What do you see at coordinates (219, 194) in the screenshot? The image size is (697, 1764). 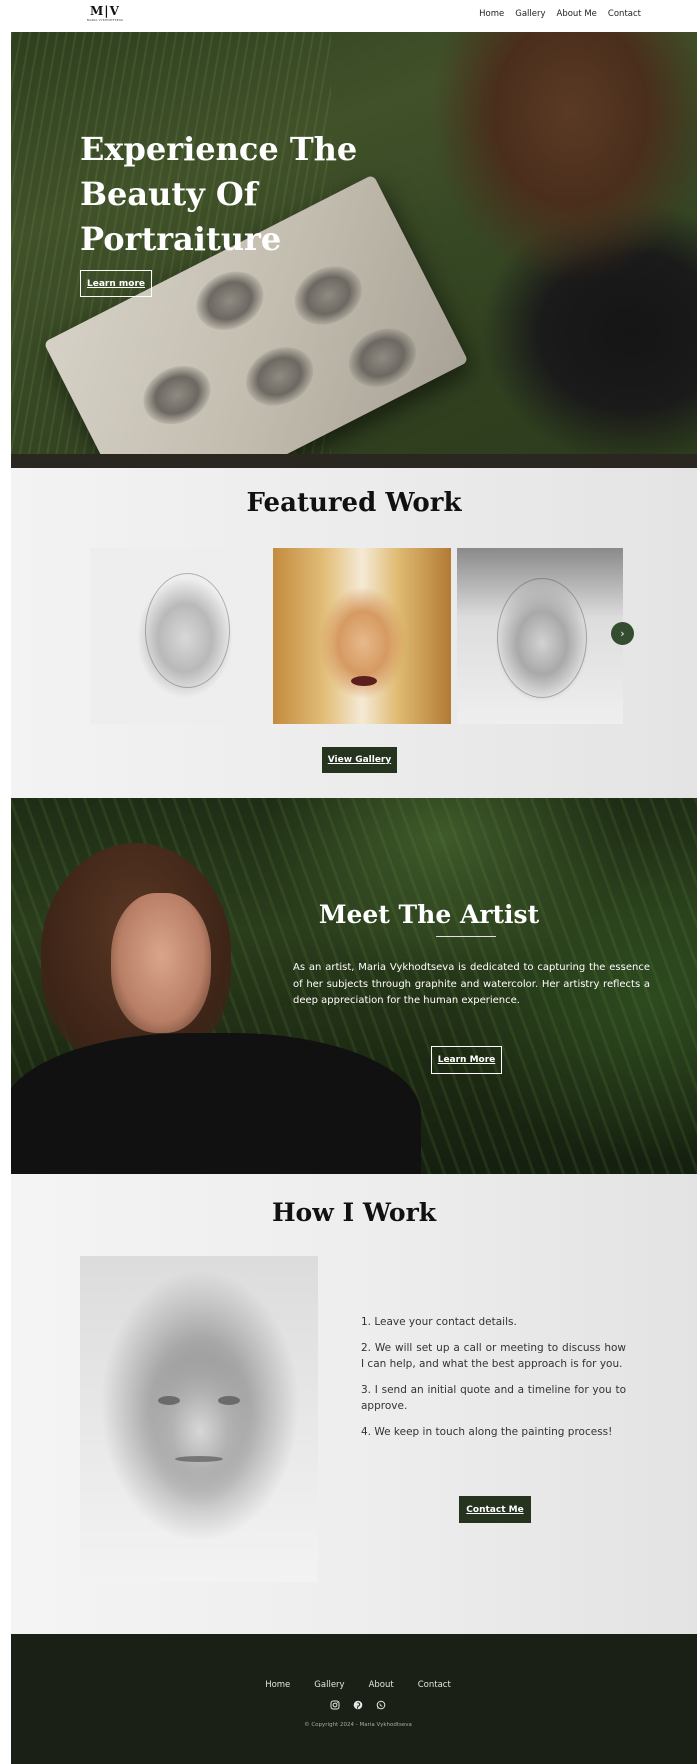 I see `hero-title: Experience The Beauty Of Portraiture` at bounding box center [219, 194].